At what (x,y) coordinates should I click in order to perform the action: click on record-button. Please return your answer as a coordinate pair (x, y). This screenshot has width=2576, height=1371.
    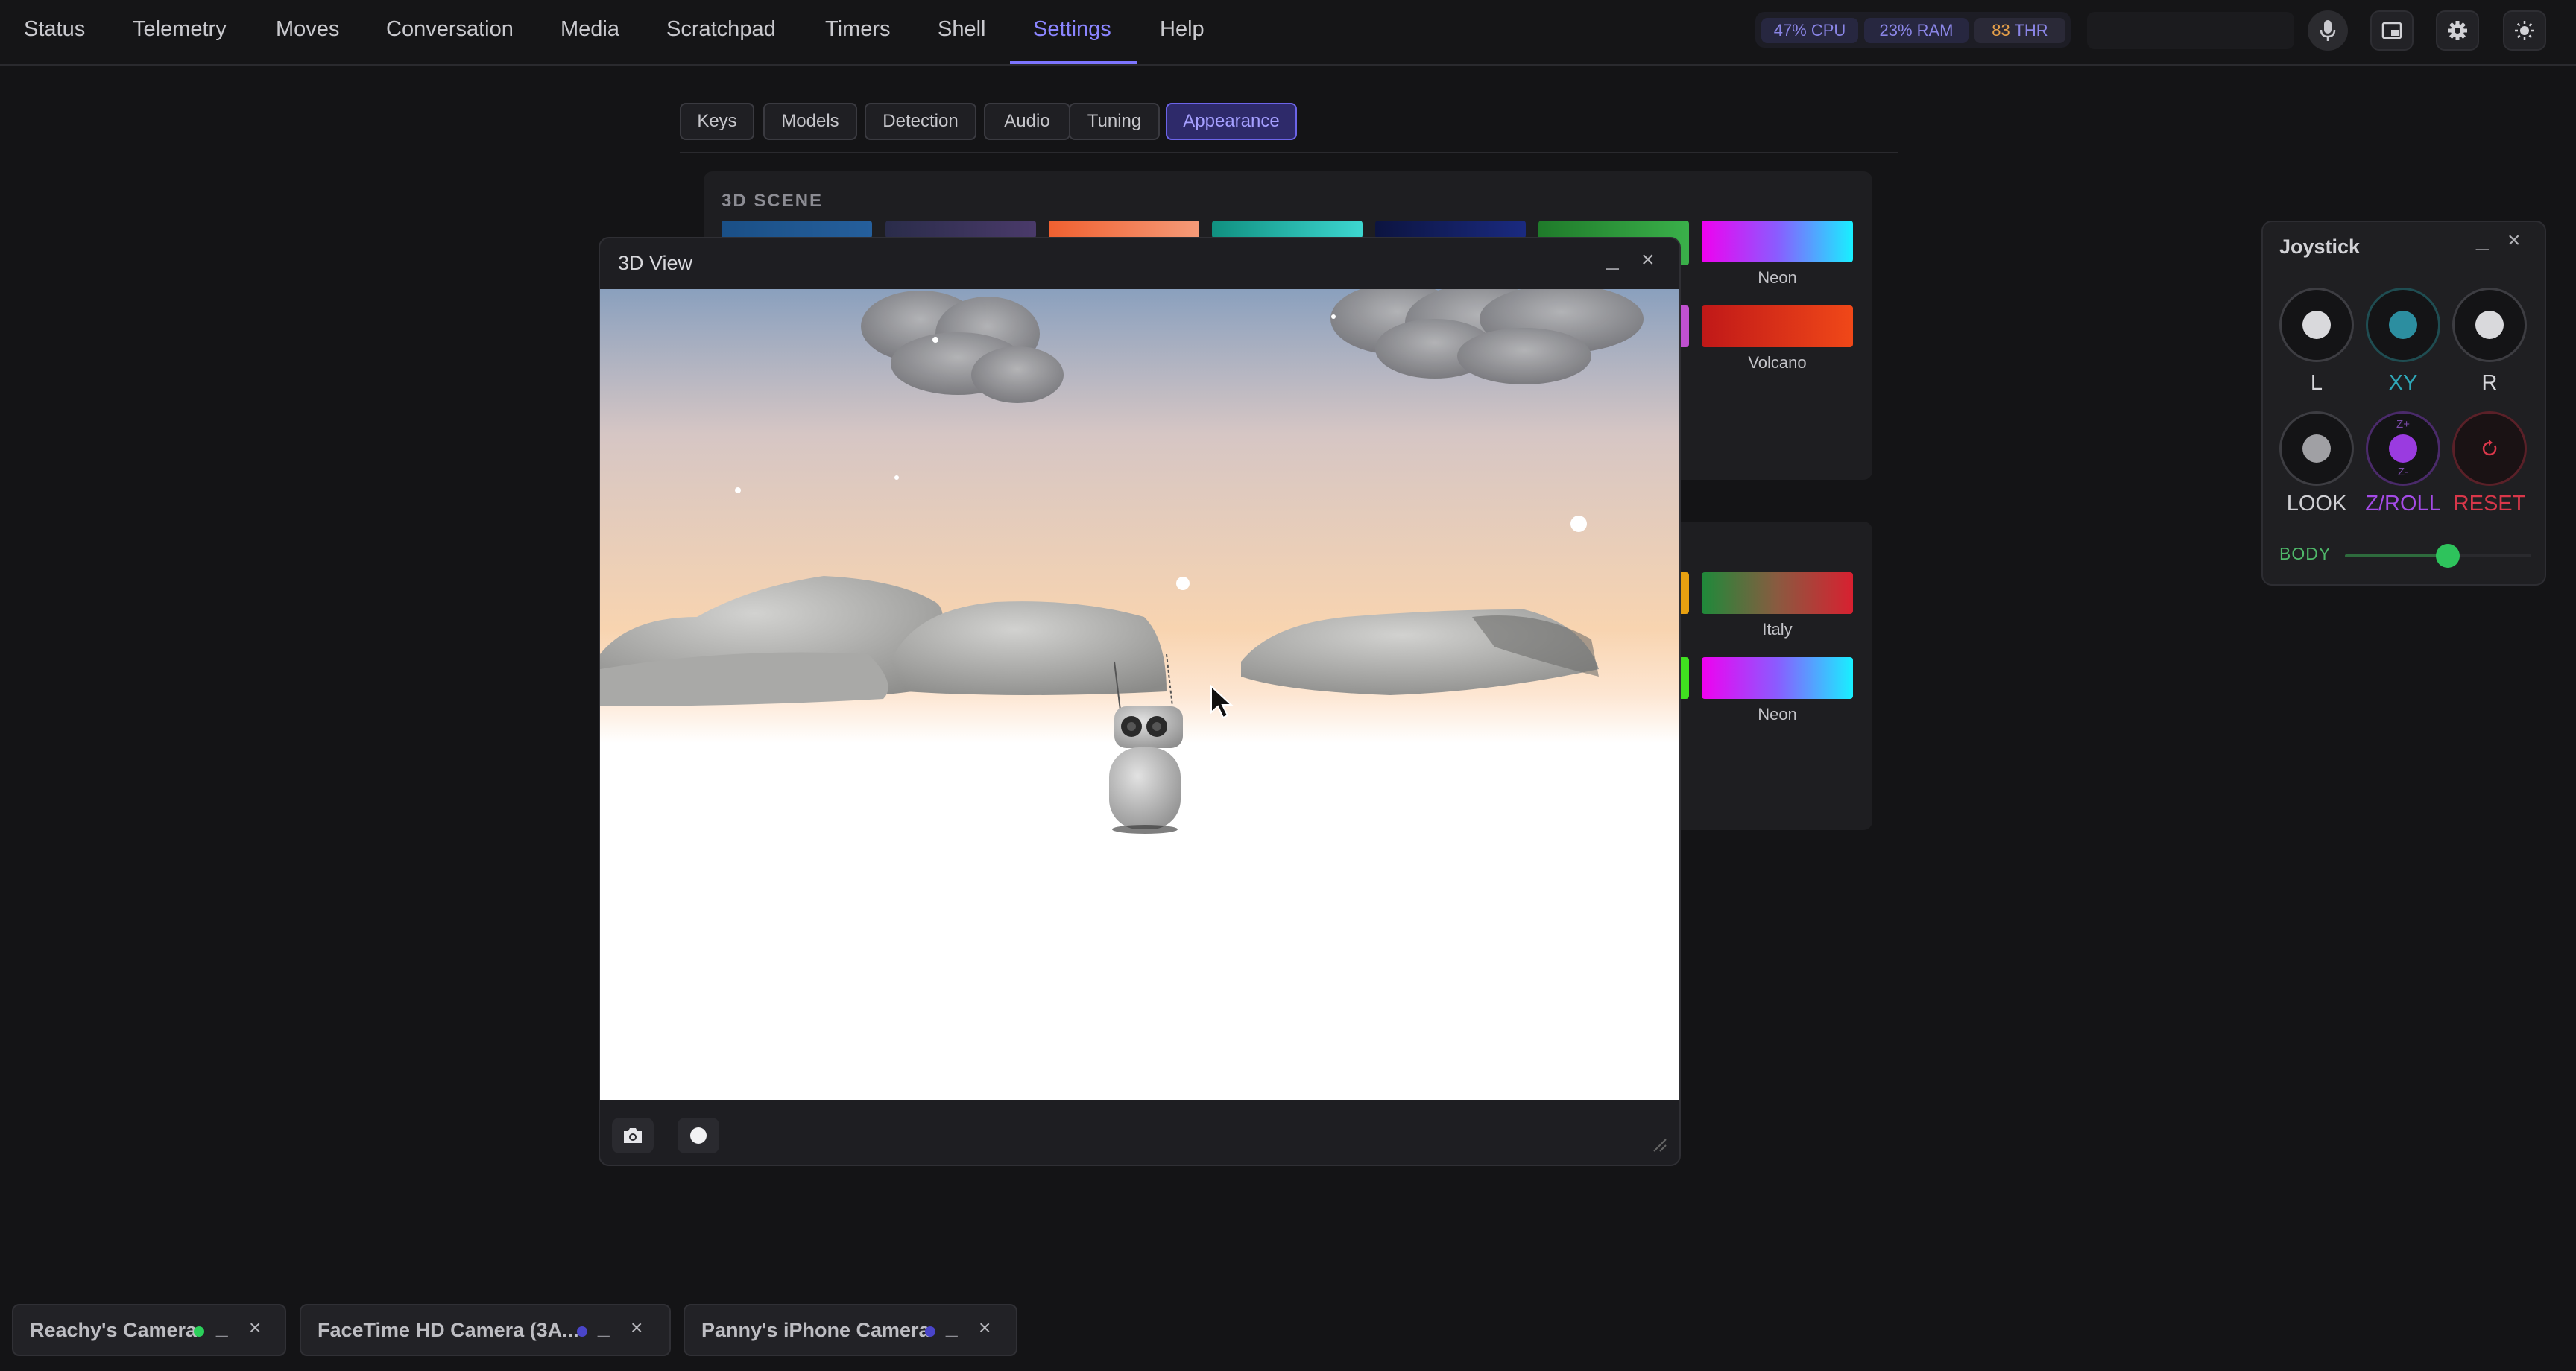
    Looking at the image, I should click on (698, 1135).